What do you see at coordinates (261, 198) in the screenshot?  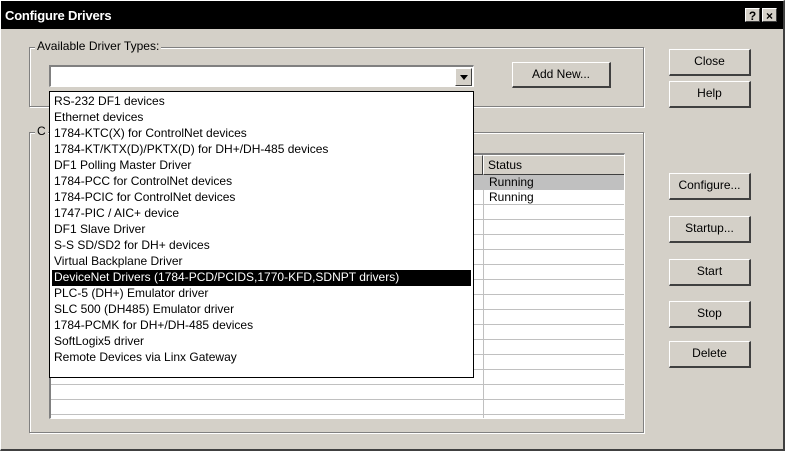 I see `dropdown-item: 1784-PCIC for ControlNet devices` at bounding box center [261, 198].